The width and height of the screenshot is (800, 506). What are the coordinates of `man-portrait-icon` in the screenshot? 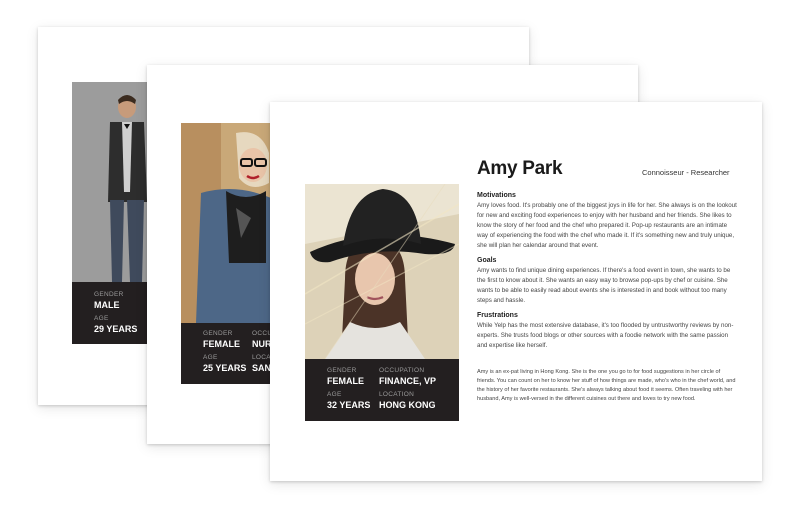 It's located at (109, 182).